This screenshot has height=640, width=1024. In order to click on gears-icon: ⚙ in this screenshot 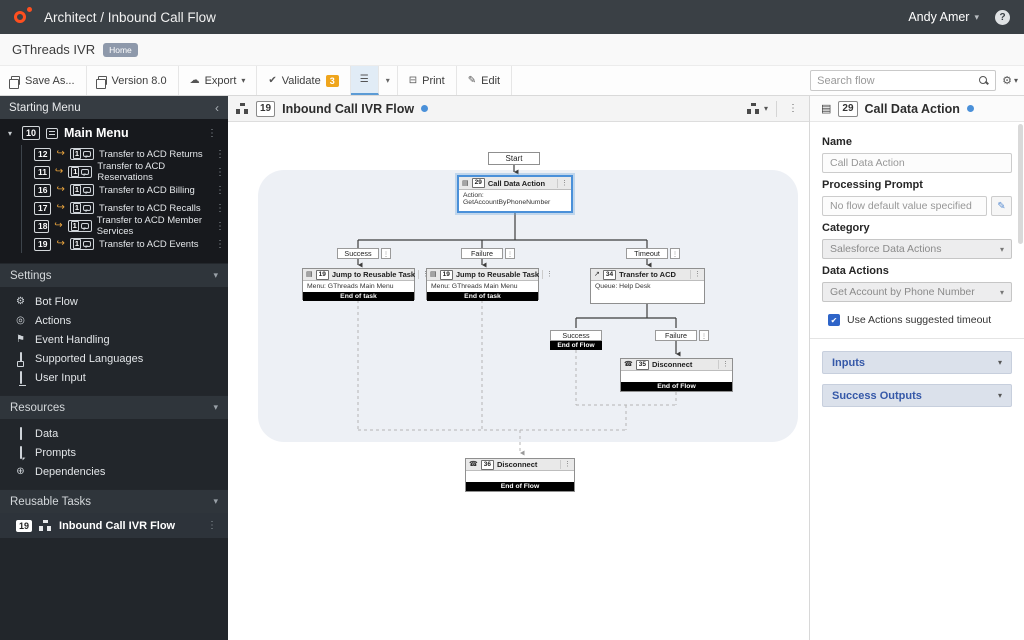, I will do `click(20, 301)`.